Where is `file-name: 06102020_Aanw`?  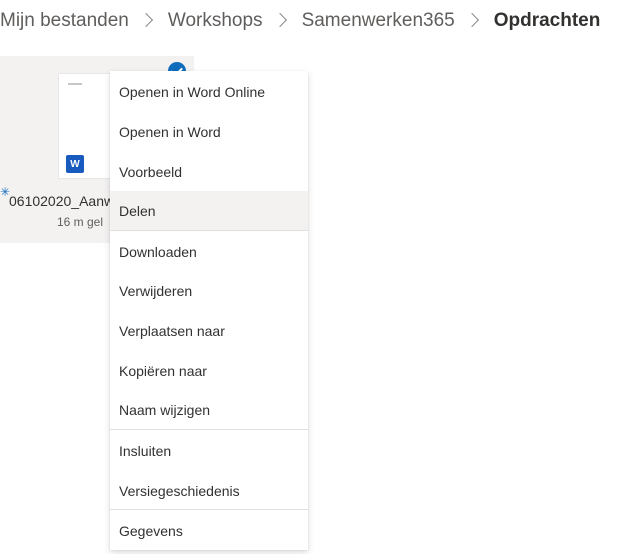
file-name: 06102020_Aanw is located at coordinates (59, 201).